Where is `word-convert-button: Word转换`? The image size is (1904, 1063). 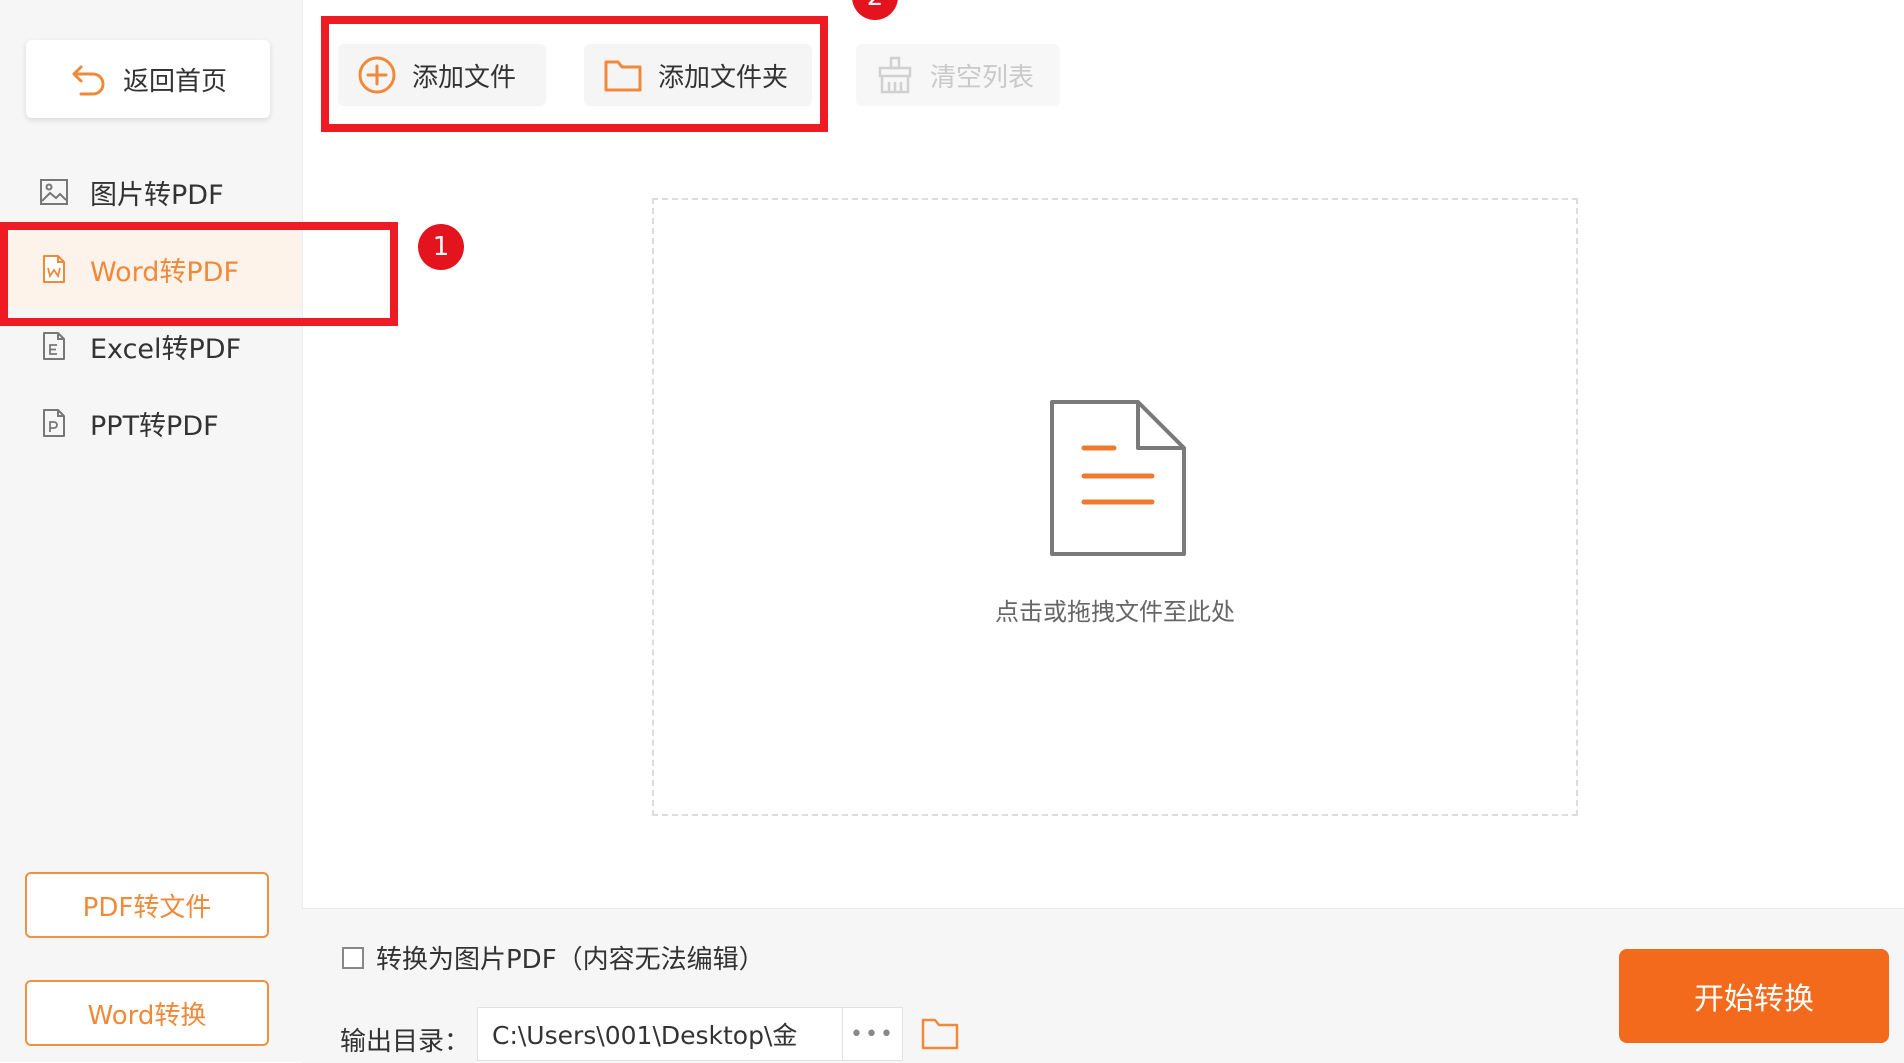 word-convert-button: Word转换 is located at coordinates (147, 1013).